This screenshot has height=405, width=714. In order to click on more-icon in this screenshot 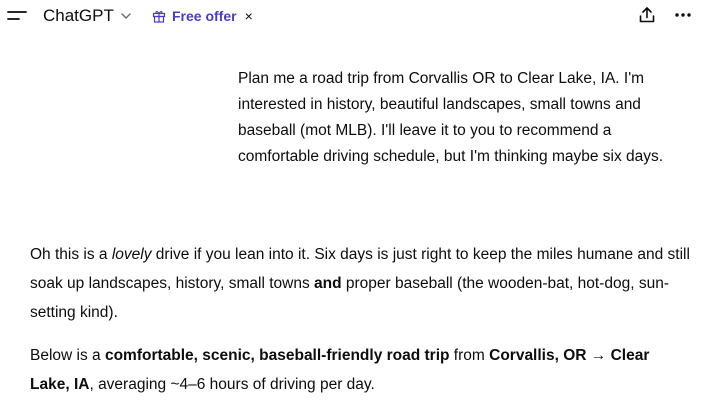, I will do `click(683, 15)`.